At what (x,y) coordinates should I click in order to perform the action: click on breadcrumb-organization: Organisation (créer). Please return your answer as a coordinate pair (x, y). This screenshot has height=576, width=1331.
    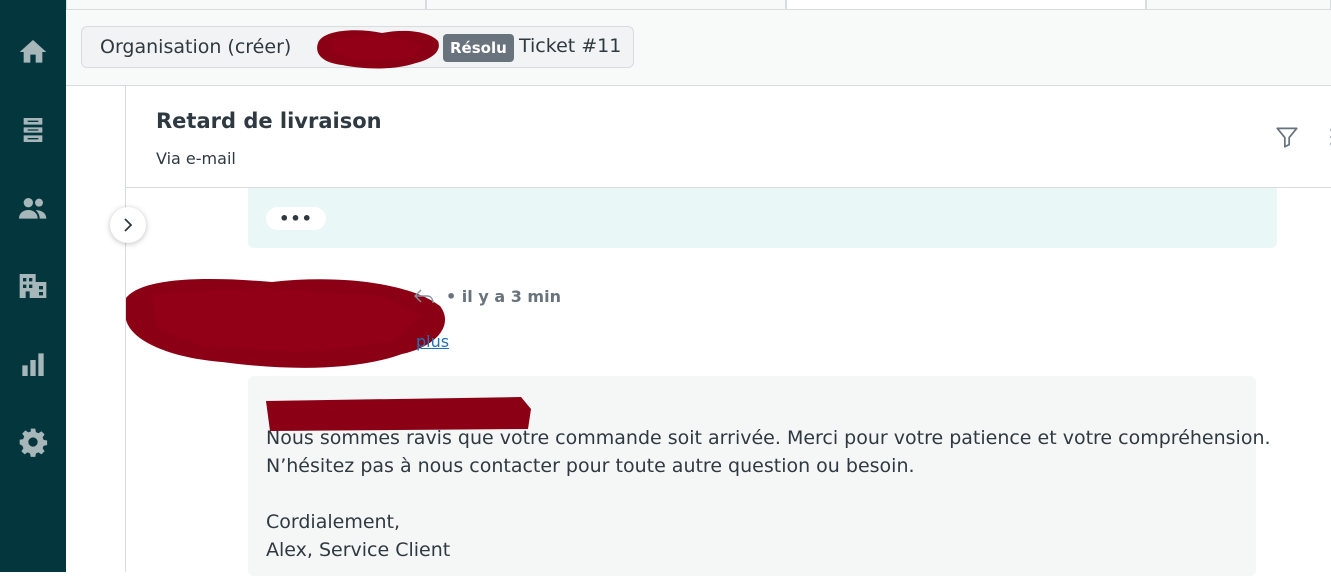
    Looking at the image, I should click on (192, 47).